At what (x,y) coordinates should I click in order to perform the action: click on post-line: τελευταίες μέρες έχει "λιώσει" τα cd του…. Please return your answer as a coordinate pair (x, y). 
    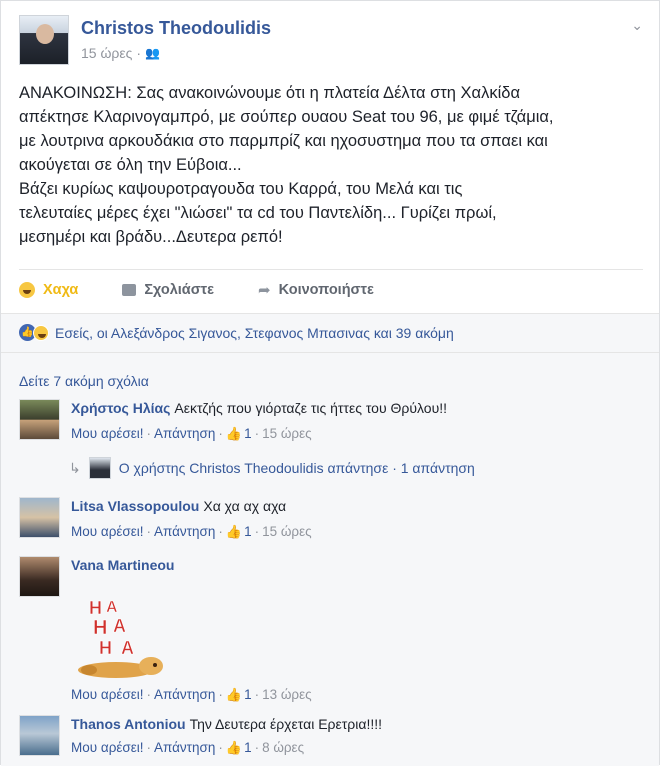
    Looking at the image, I should click on (258, 213).